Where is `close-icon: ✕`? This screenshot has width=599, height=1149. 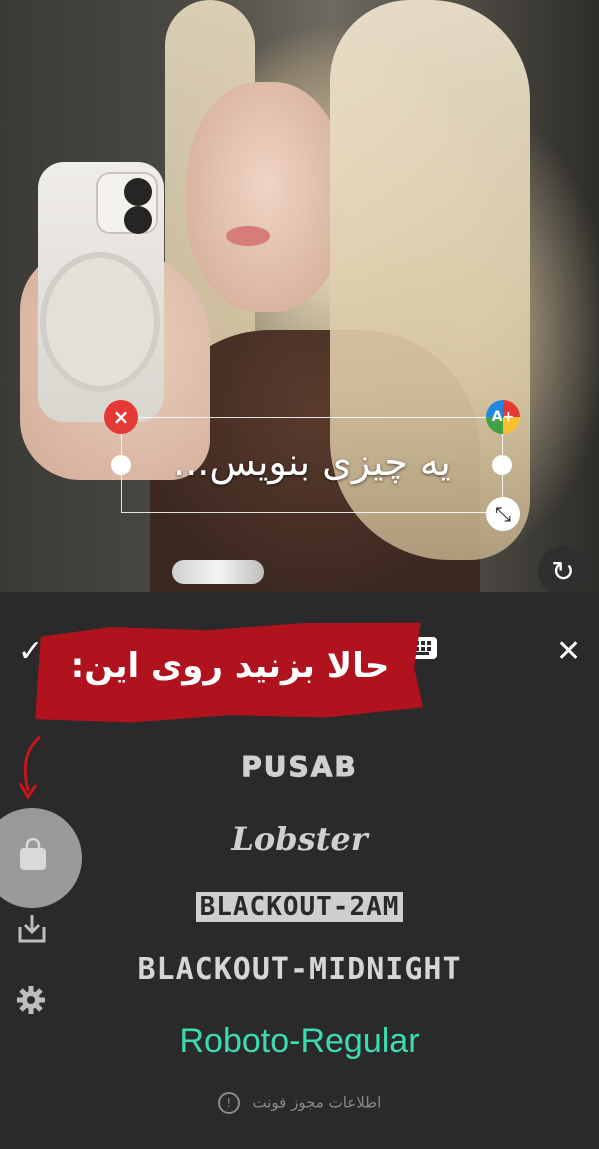 close-icon: ✕ is located at coordinates (569, 651).